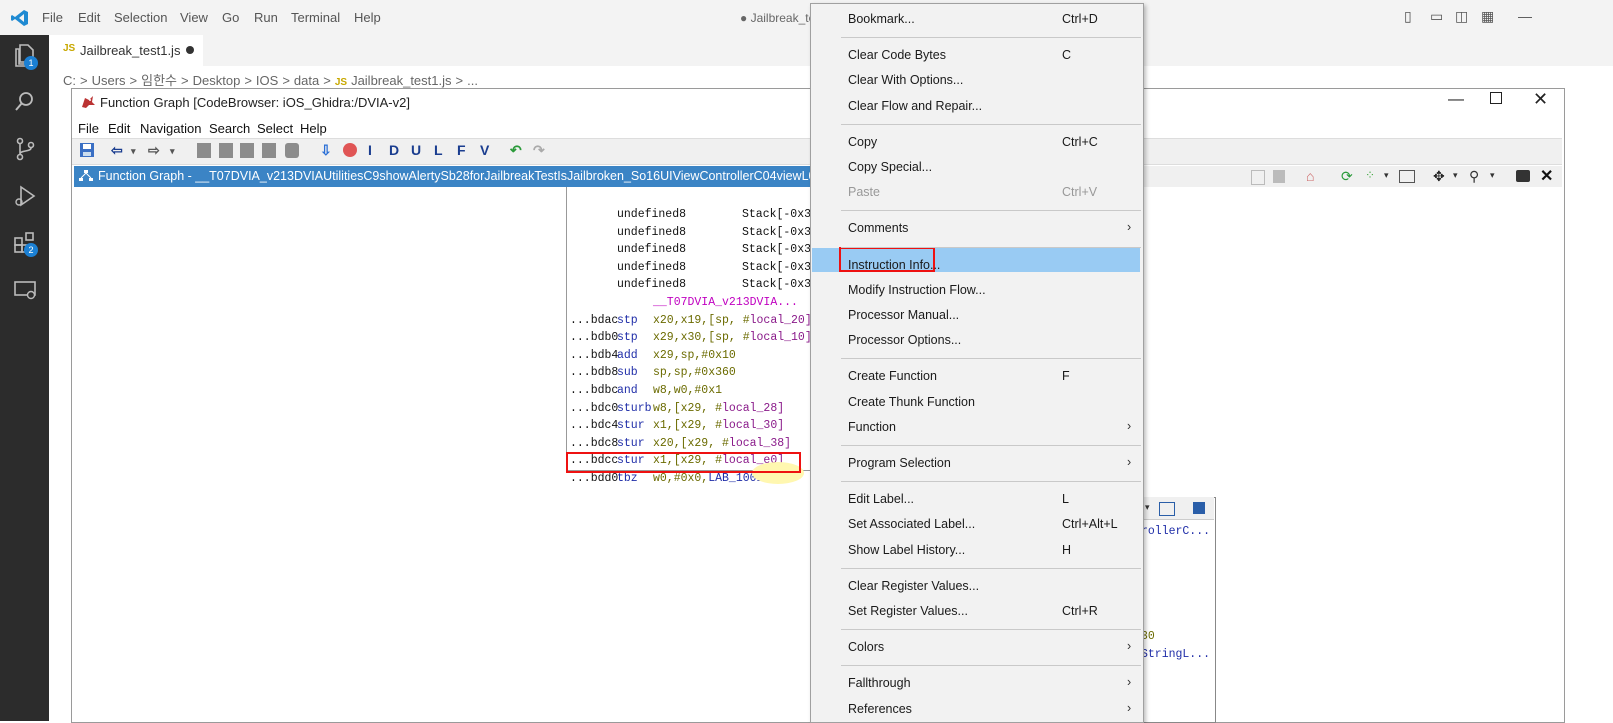 The height and width of the screenshot is (723, 1613). What do you see at coordinates (1540, 99) in the screenshot?
I see `ghidra-close-button: ✕` at bounding box center [1540, 99].